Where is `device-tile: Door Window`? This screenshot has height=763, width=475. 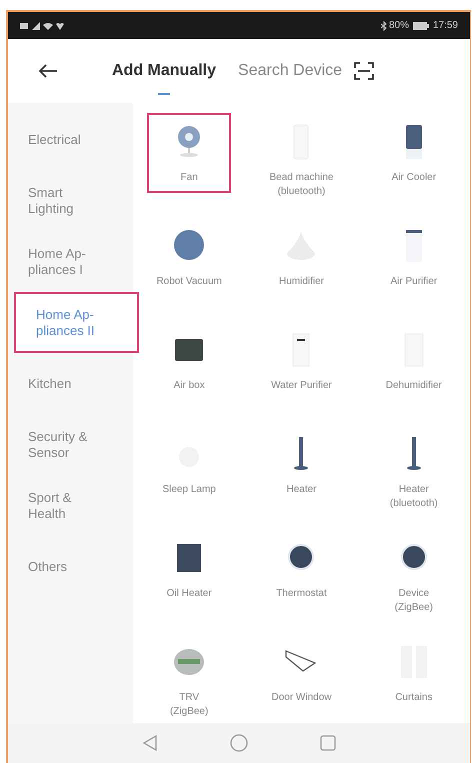
device-tile: Door Window is located at coordinates (301, 673).